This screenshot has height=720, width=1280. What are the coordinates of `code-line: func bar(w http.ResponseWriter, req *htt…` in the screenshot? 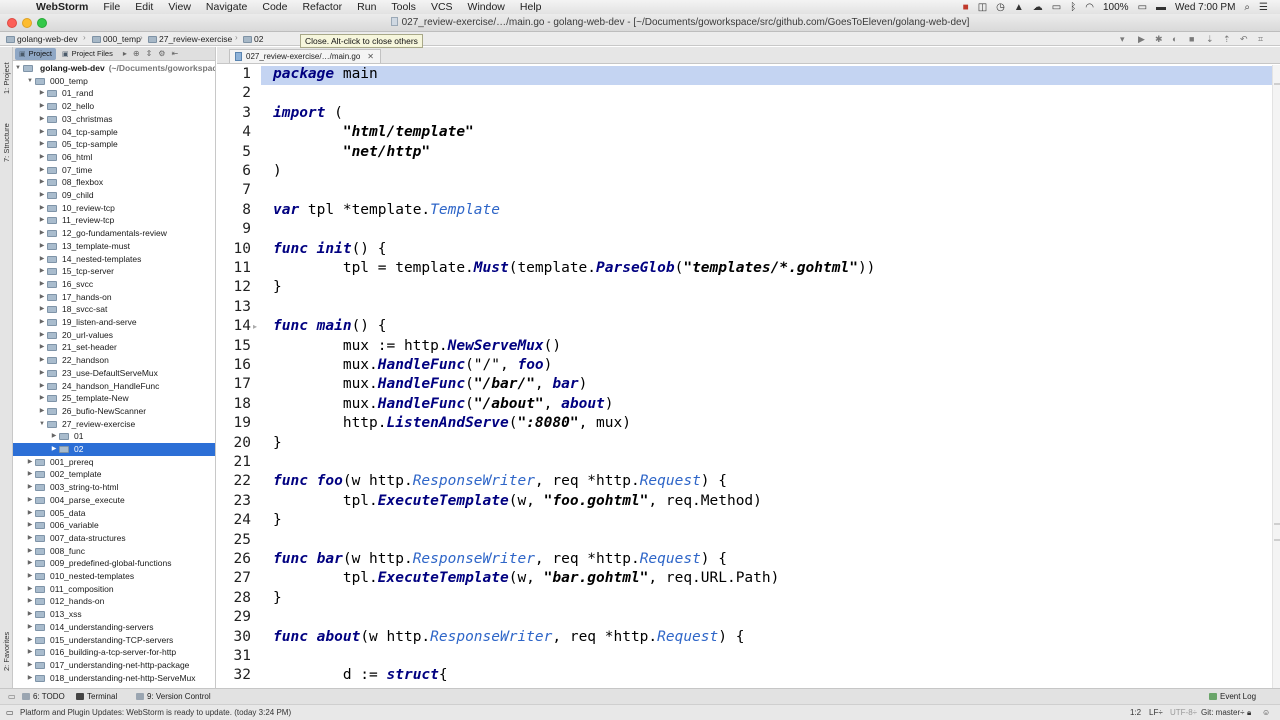 It's located at (500, 559).